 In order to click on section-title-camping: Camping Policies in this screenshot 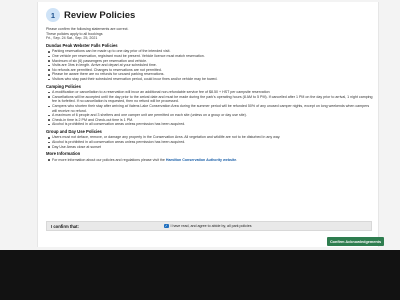, I will do `click(63, 86)`.